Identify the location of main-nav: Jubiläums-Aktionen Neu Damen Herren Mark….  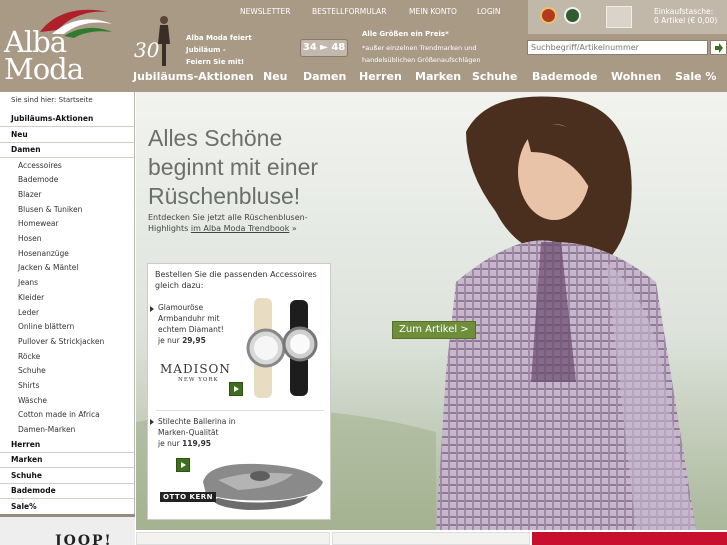
(363, 78).